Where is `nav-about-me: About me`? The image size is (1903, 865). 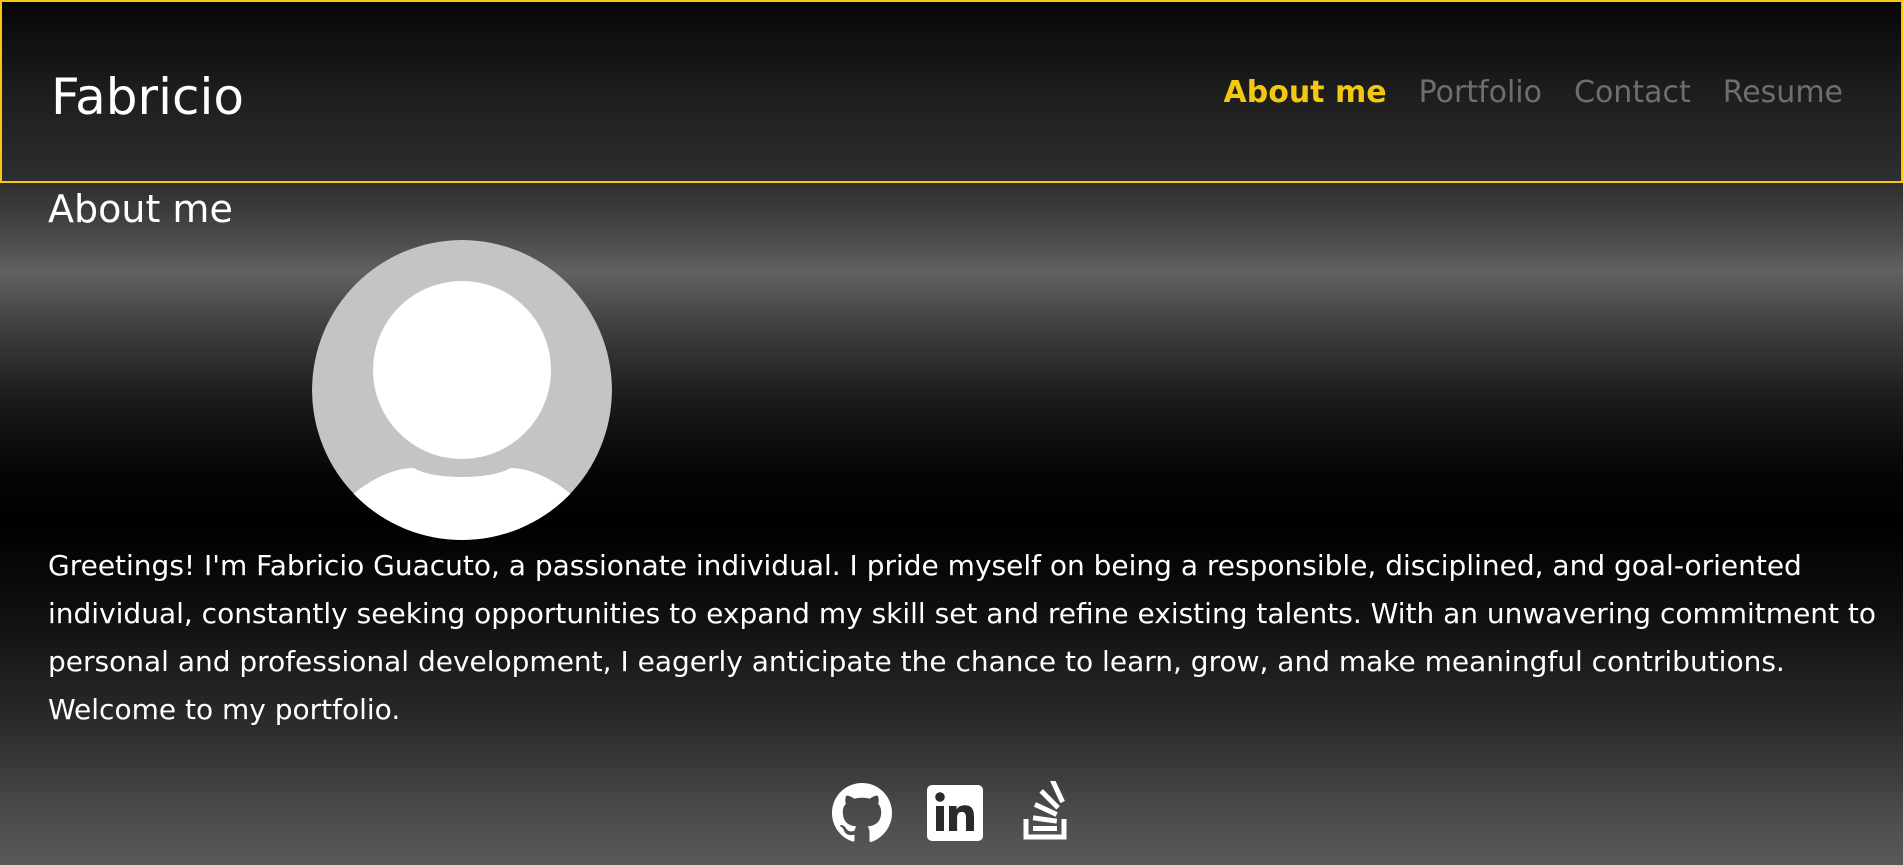
nav-about-me: About me is located at coordinates (1305, 93).